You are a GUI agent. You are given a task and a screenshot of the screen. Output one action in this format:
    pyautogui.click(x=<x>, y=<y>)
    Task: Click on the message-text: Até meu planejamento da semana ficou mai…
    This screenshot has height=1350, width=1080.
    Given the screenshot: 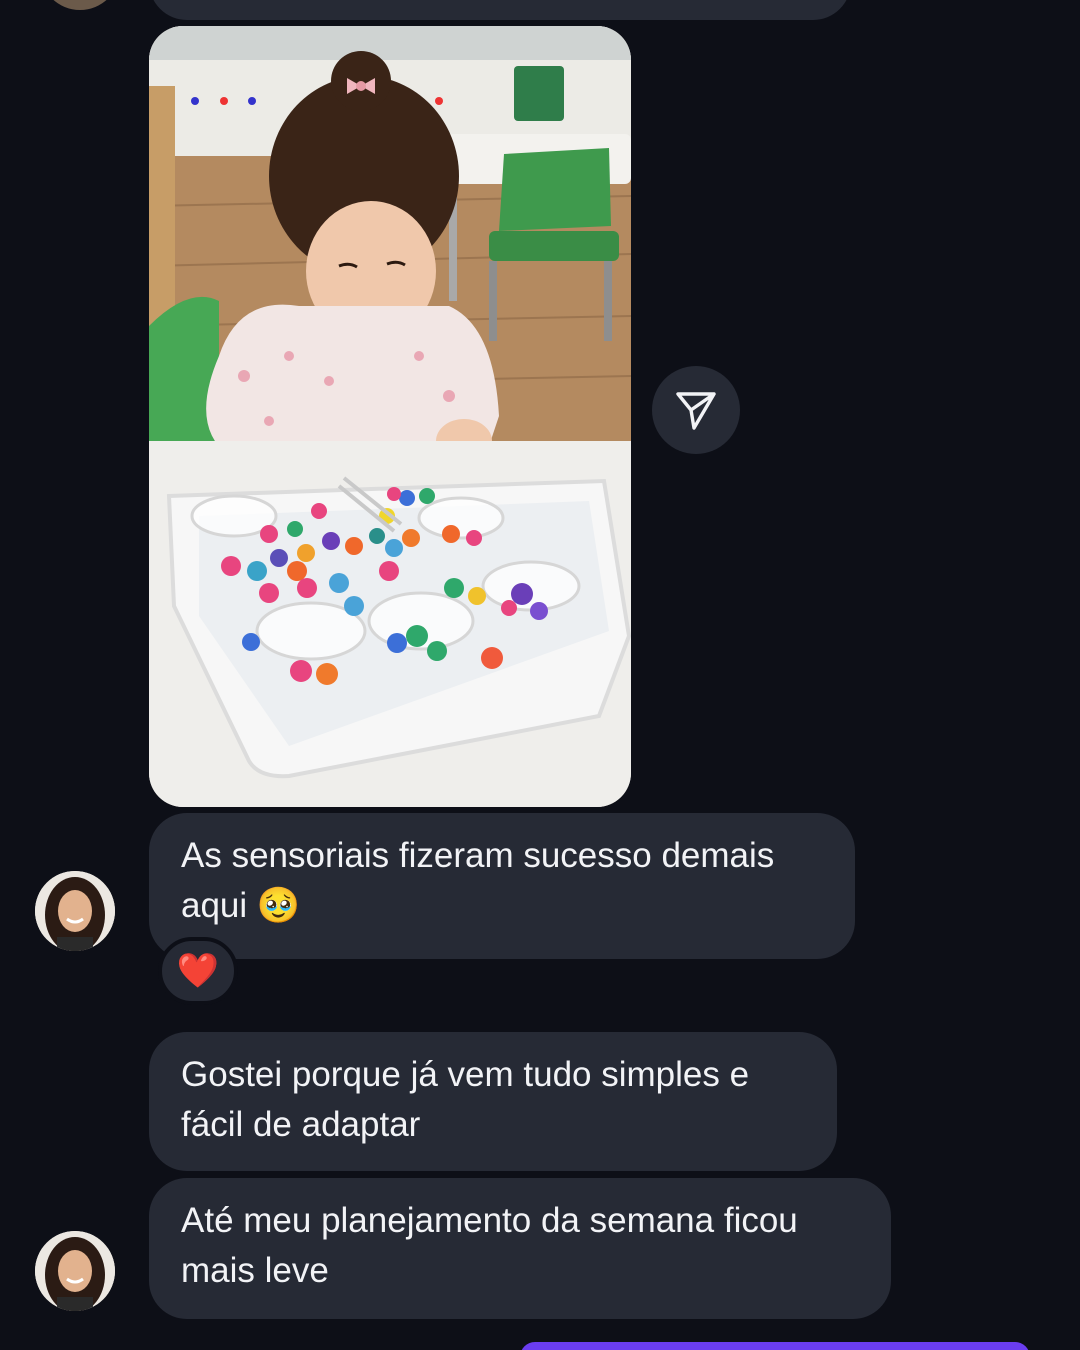 What is the action you would take?
    pyautogui.click(x=489, y=1245)
    